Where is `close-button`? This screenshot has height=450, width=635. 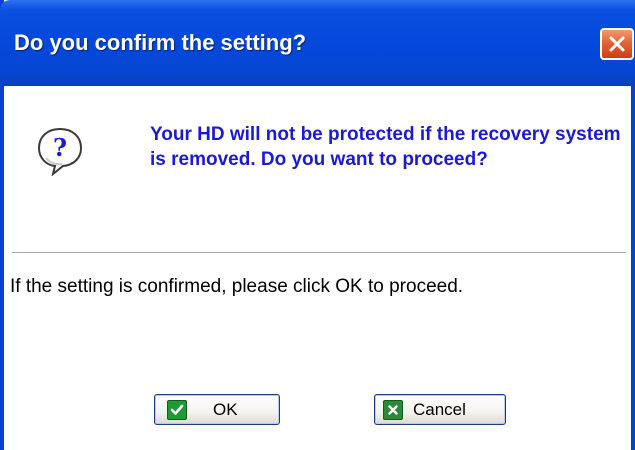 close-button is located at coordinates (617, 44).